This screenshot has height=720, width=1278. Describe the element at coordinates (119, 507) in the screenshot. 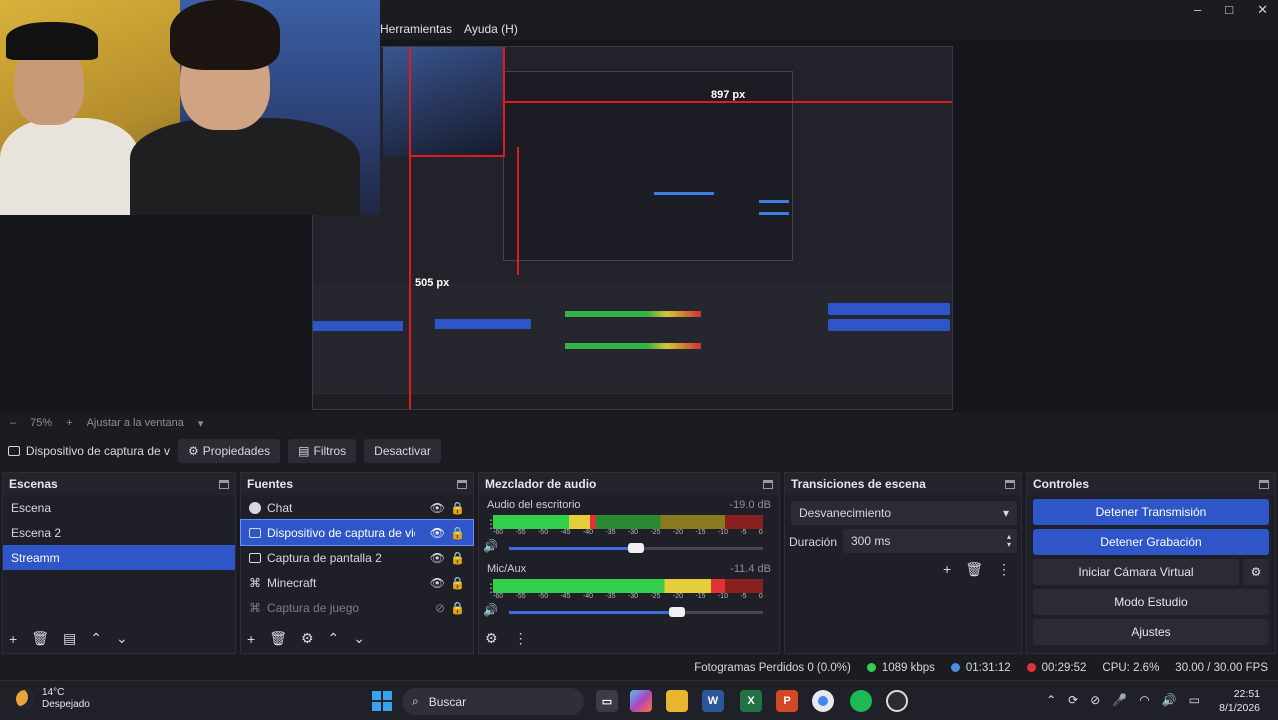

I see `scene-item: Escena` at that location.